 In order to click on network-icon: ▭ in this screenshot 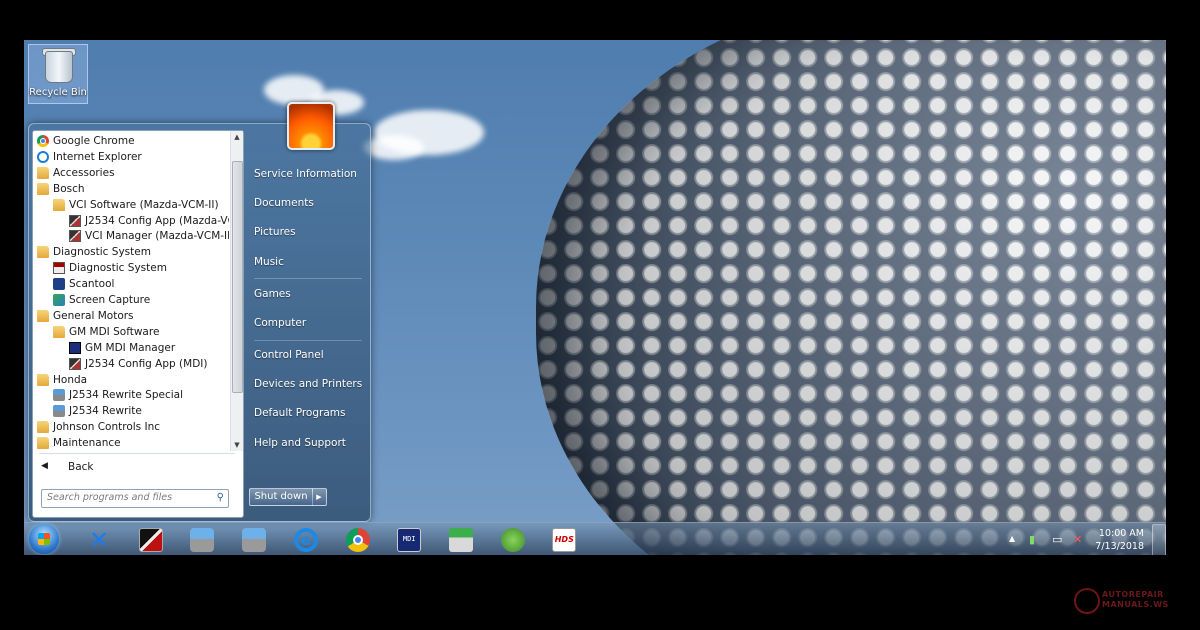, I will do `click(1057, 539)`.